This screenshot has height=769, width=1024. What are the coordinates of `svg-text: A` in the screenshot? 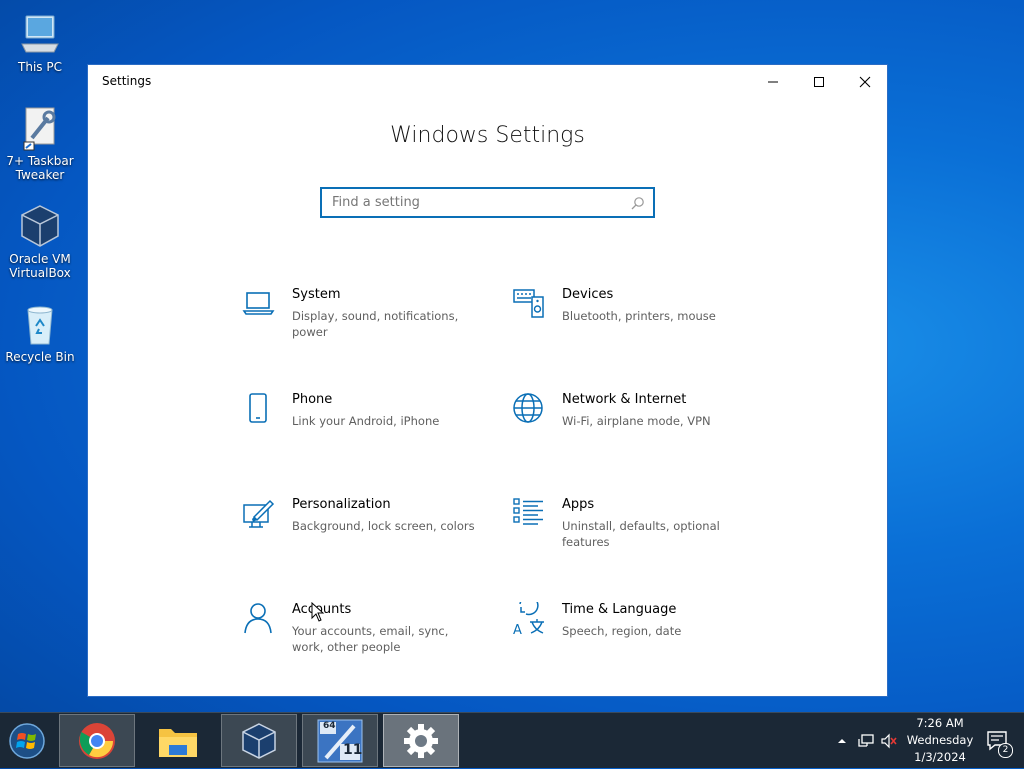 It's located at (517, 629).